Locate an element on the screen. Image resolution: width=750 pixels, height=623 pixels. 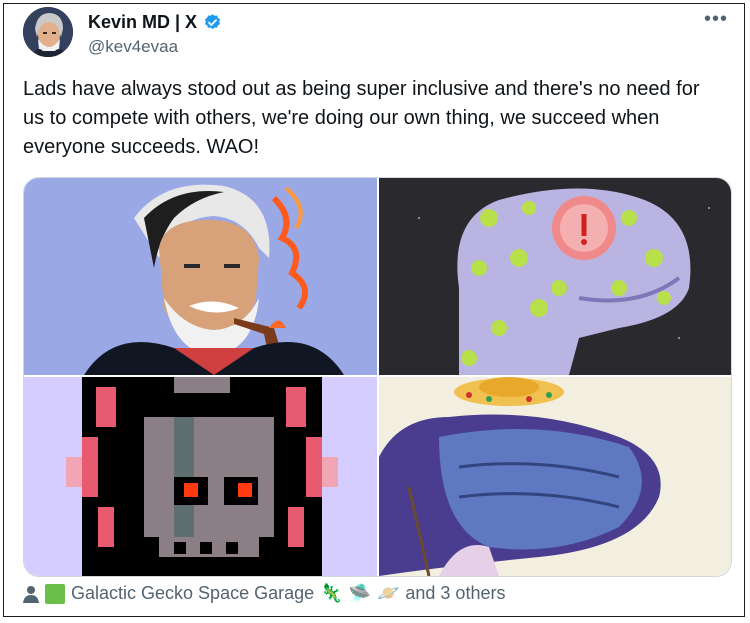
verified-badge-icon is located at coordinates (213, 22).